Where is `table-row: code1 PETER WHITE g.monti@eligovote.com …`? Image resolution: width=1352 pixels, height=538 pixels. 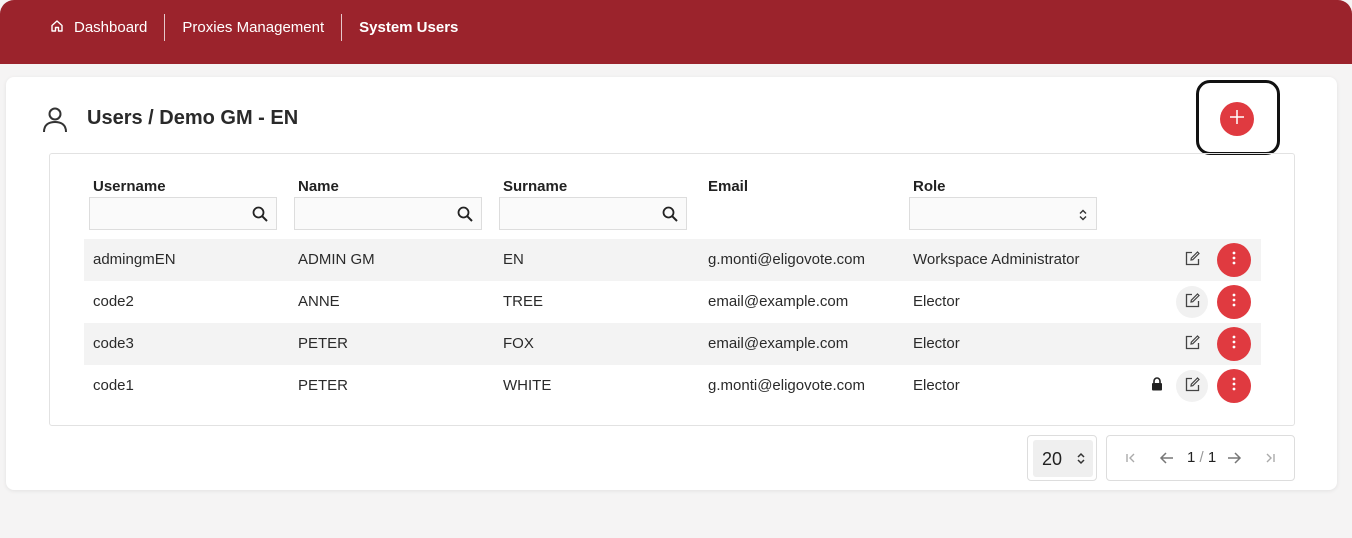 table-row: code1 PETER WHITE g.monti@eligovote.com … is located at coordinates (672, 386).